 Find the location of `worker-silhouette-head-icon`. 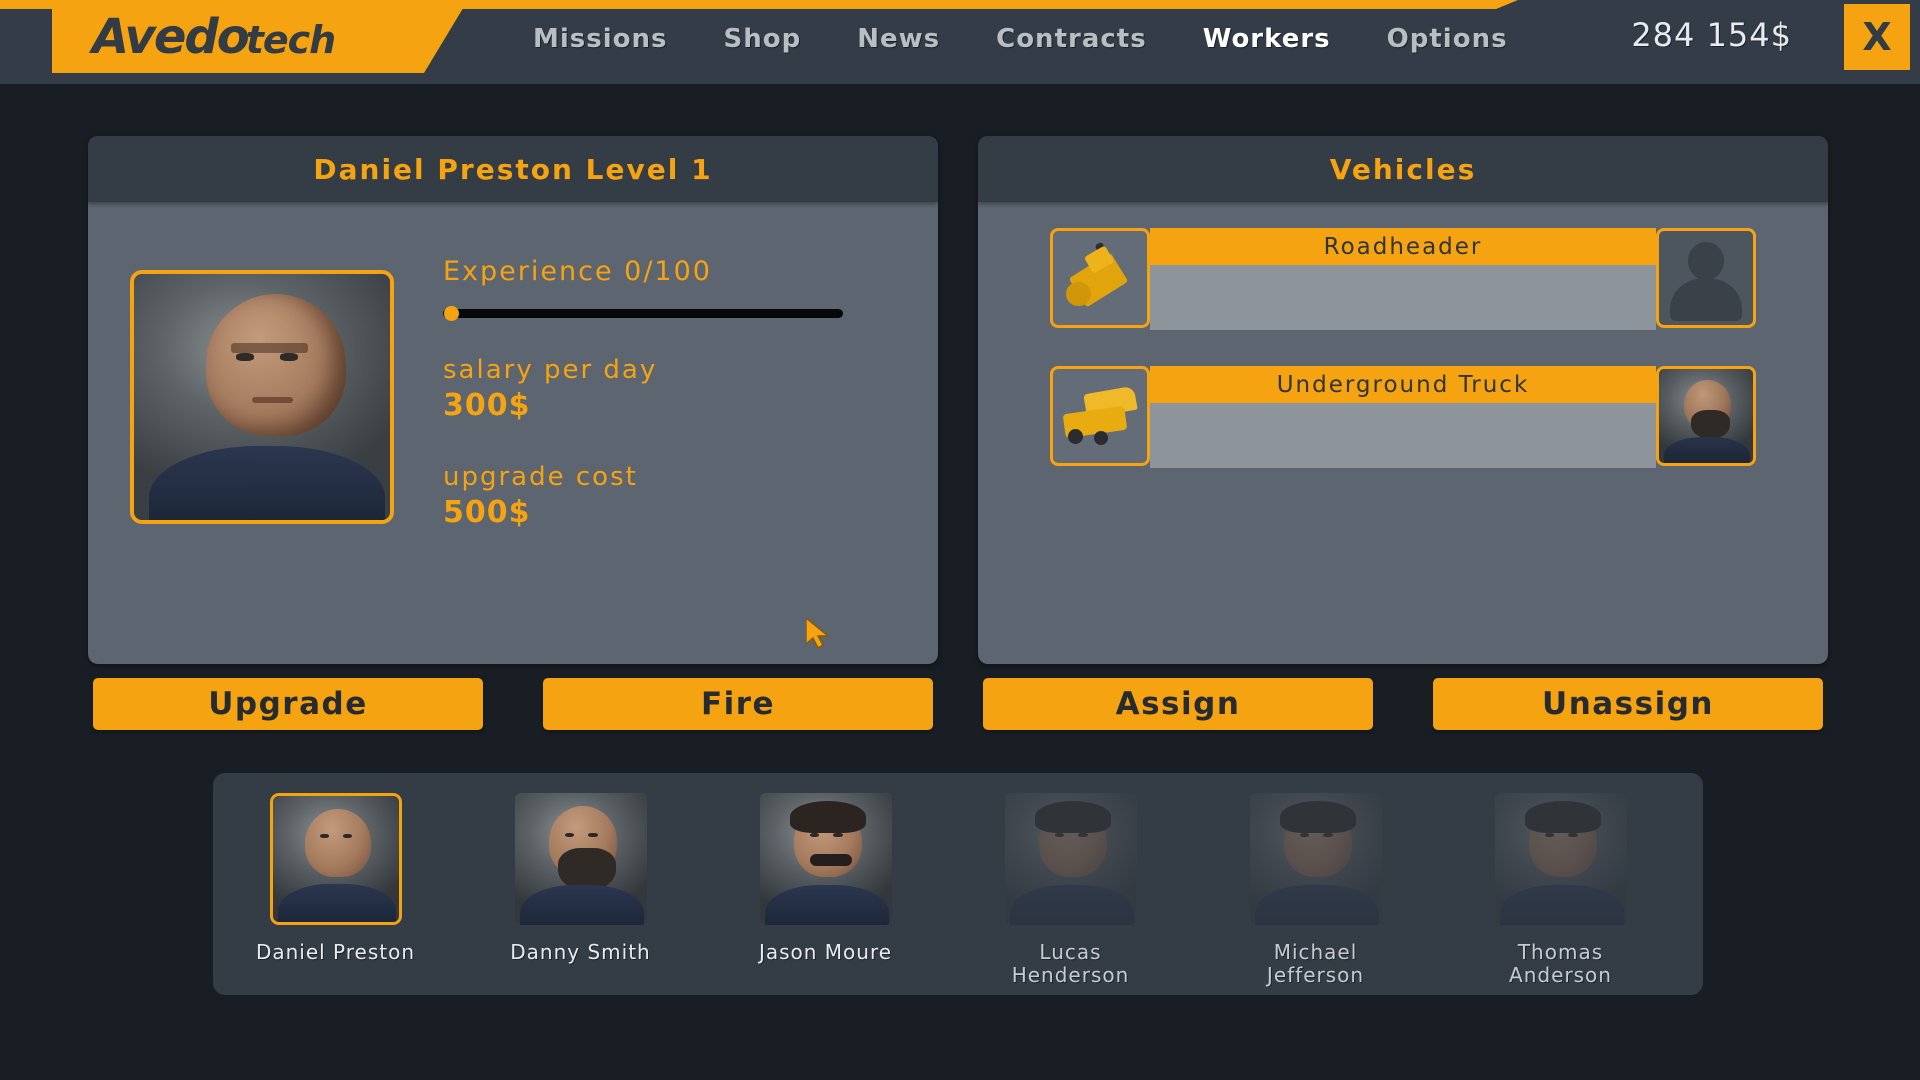

worker-silhouette-head-icon is located at coordinates (1706, 261).